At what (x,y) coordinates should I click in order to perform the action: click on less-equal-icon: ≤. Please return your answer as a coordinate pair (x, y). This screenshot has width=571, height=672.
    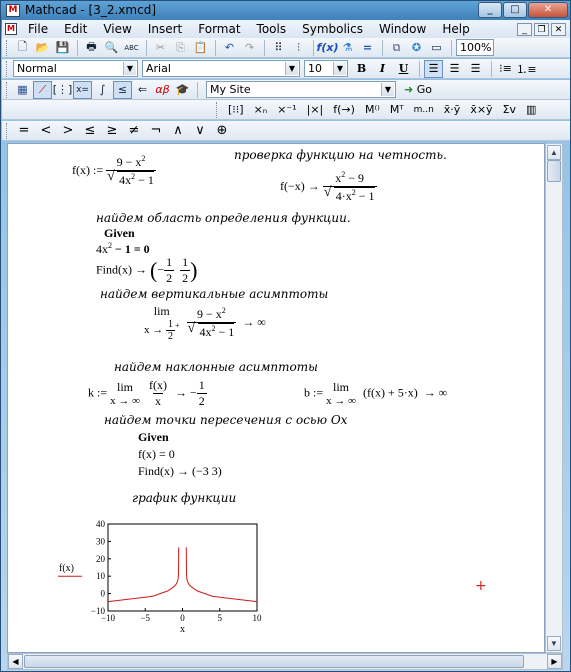
    Looking at the image, I should click on (90, 130).